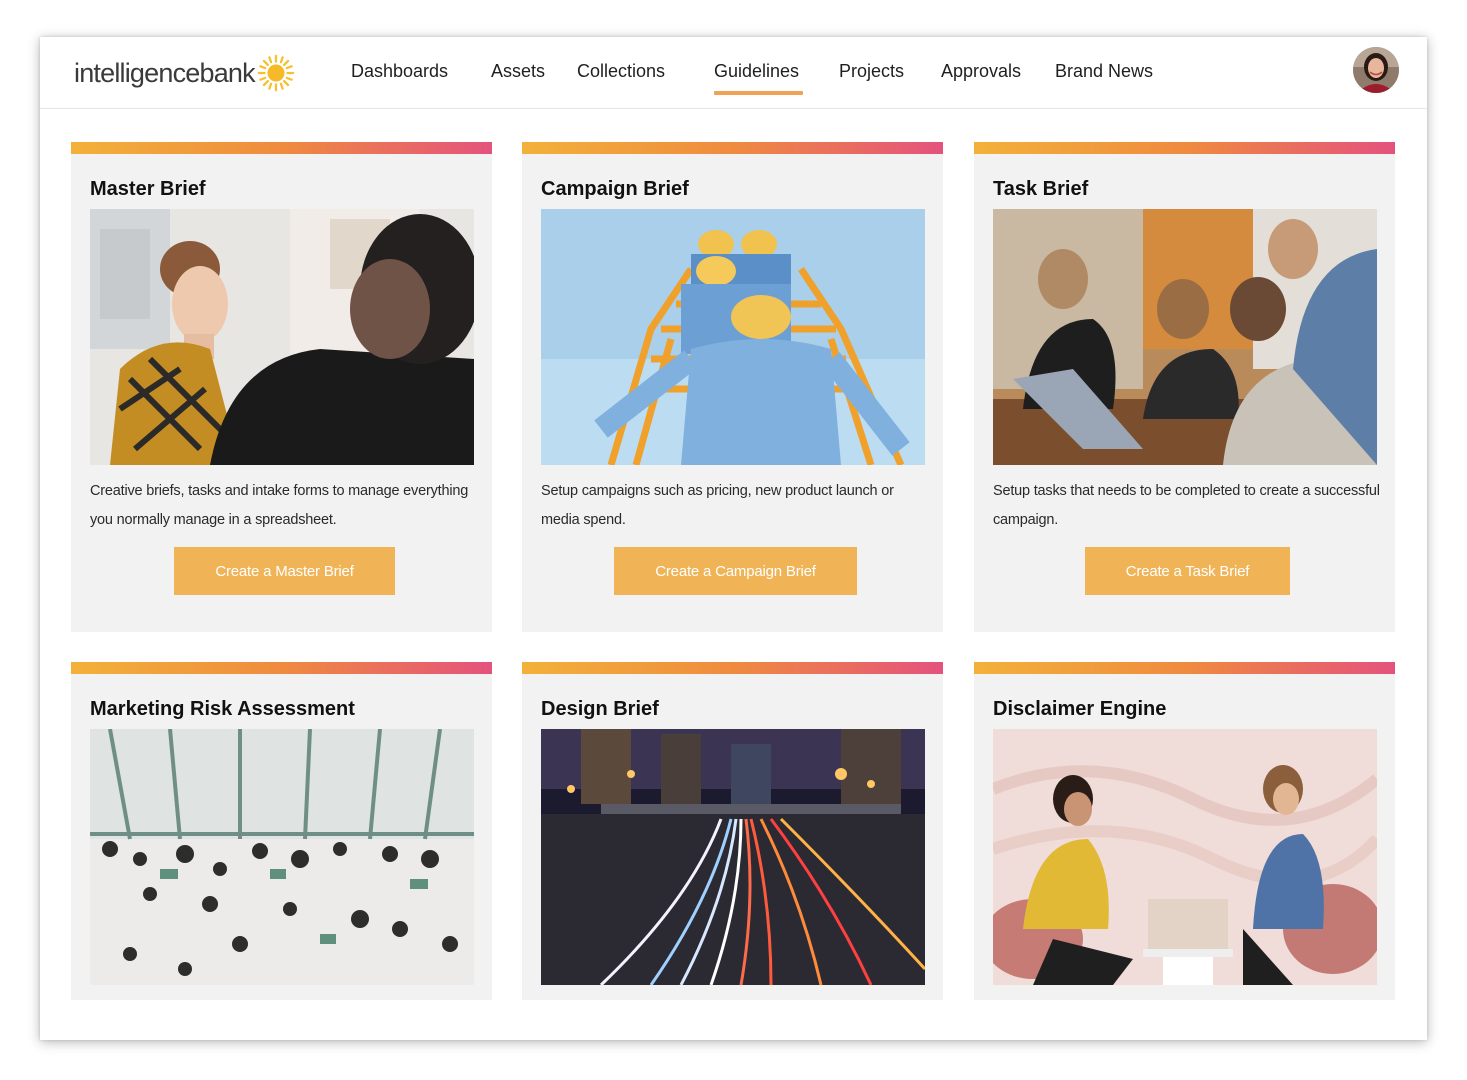 Image resolution: width=1467 pixels, height=1080 pixels. What do you see at coordinates (600, 709) in the screenshot?
I see `card-title: Design Brief` at bounding box center [600, 709].